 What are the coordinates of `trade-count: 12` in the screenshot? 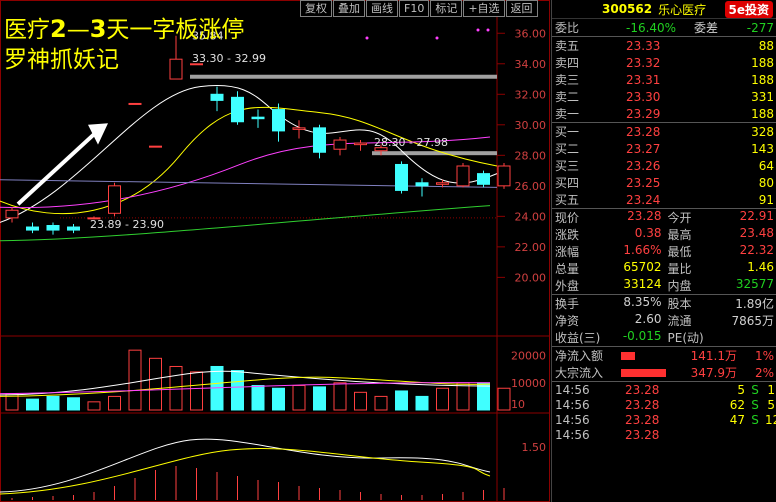 It's located at (770, 419).